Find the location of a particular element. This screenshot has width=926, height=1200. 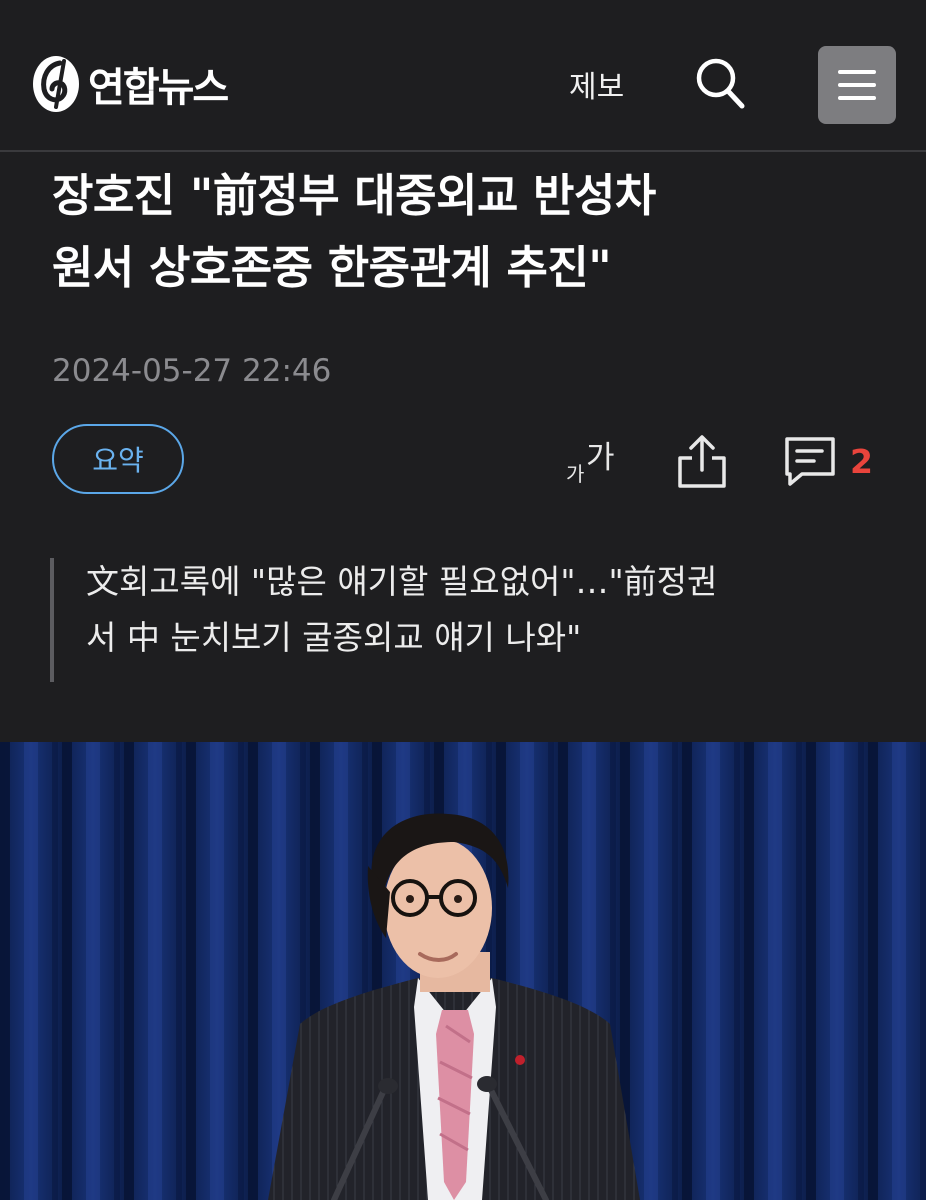

font-size-big-glyph: 가 is located at coordinates (600, 458).